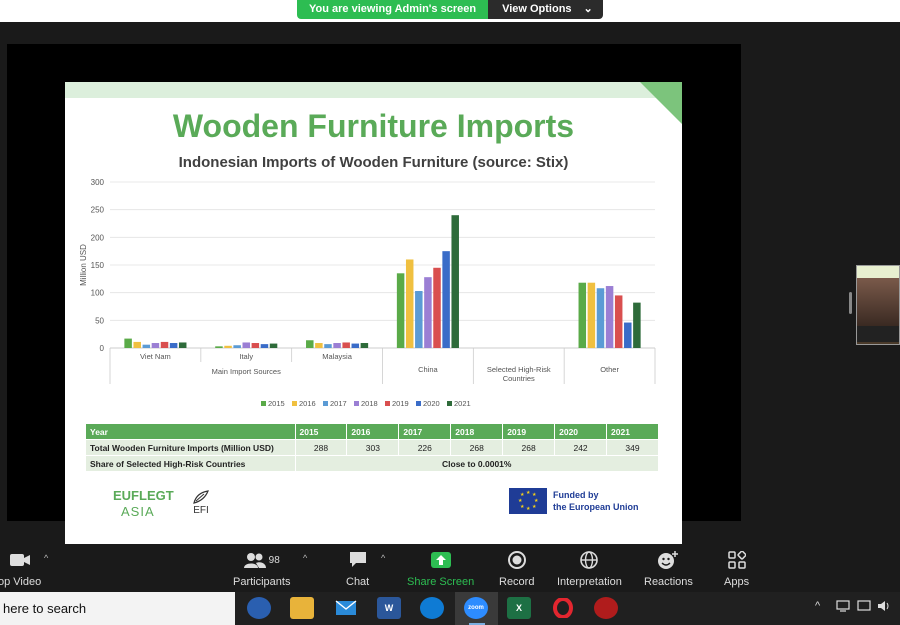  Describe the element at coordinates (83, 265) in the screenshot. I see `y-axis-label: Million USD` at that location.